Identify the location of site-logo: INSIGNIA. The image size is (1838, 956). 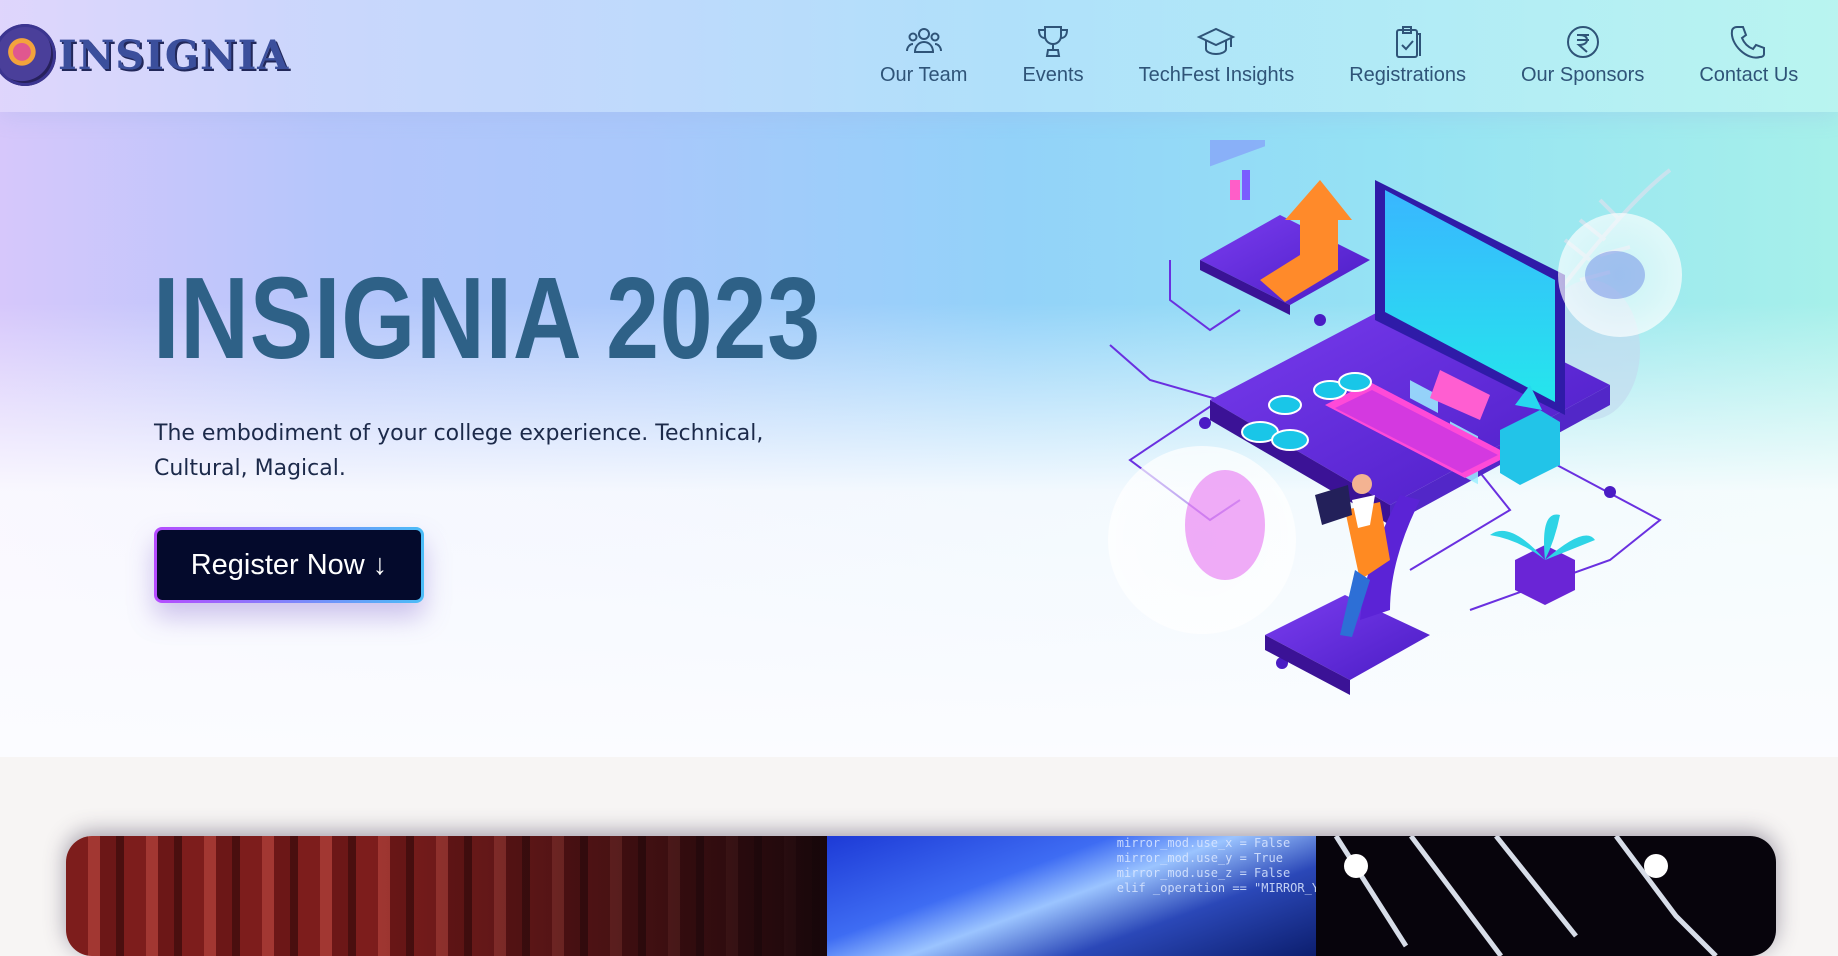
(144, 55).